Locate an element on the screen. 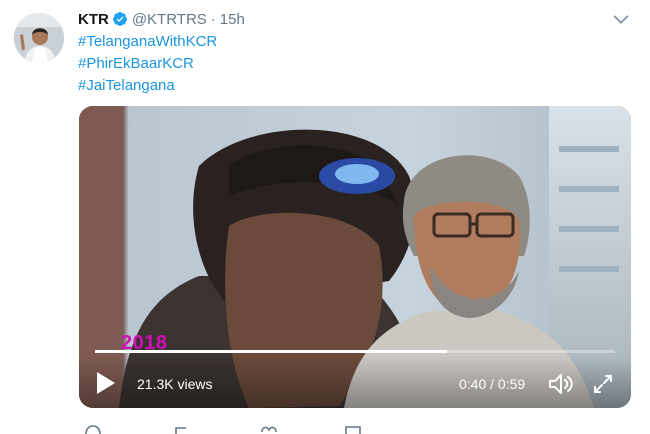 This screenshot has width=650, height=434. volume-icon is located at coordinates (563, 384).